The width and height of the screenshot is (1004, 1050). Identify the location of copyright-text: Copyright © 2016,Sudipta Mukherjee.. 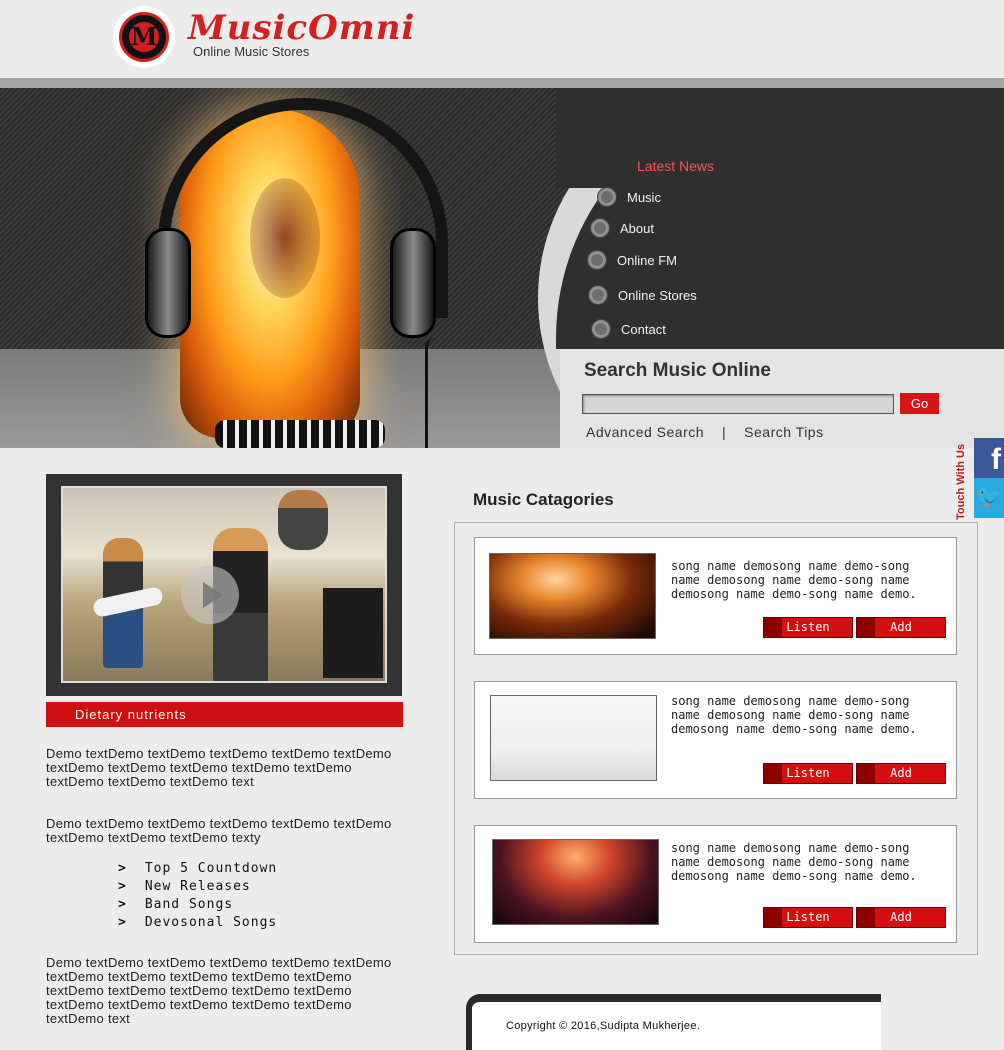
(603, 1026).